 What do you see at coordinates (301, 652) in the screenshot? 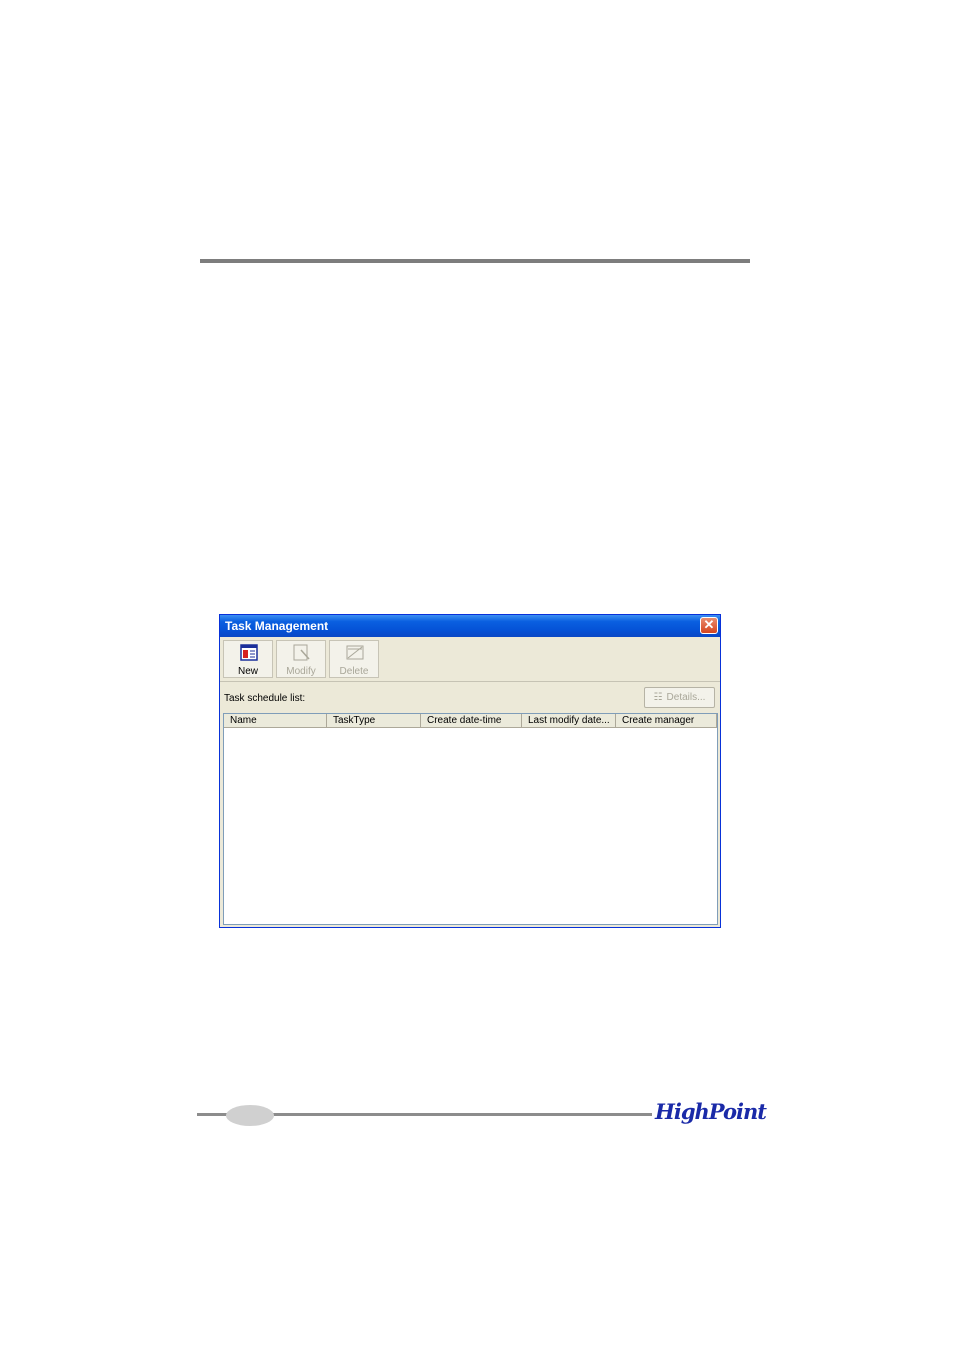
I see `modify-task-icon` at bounding box center [301, 652].